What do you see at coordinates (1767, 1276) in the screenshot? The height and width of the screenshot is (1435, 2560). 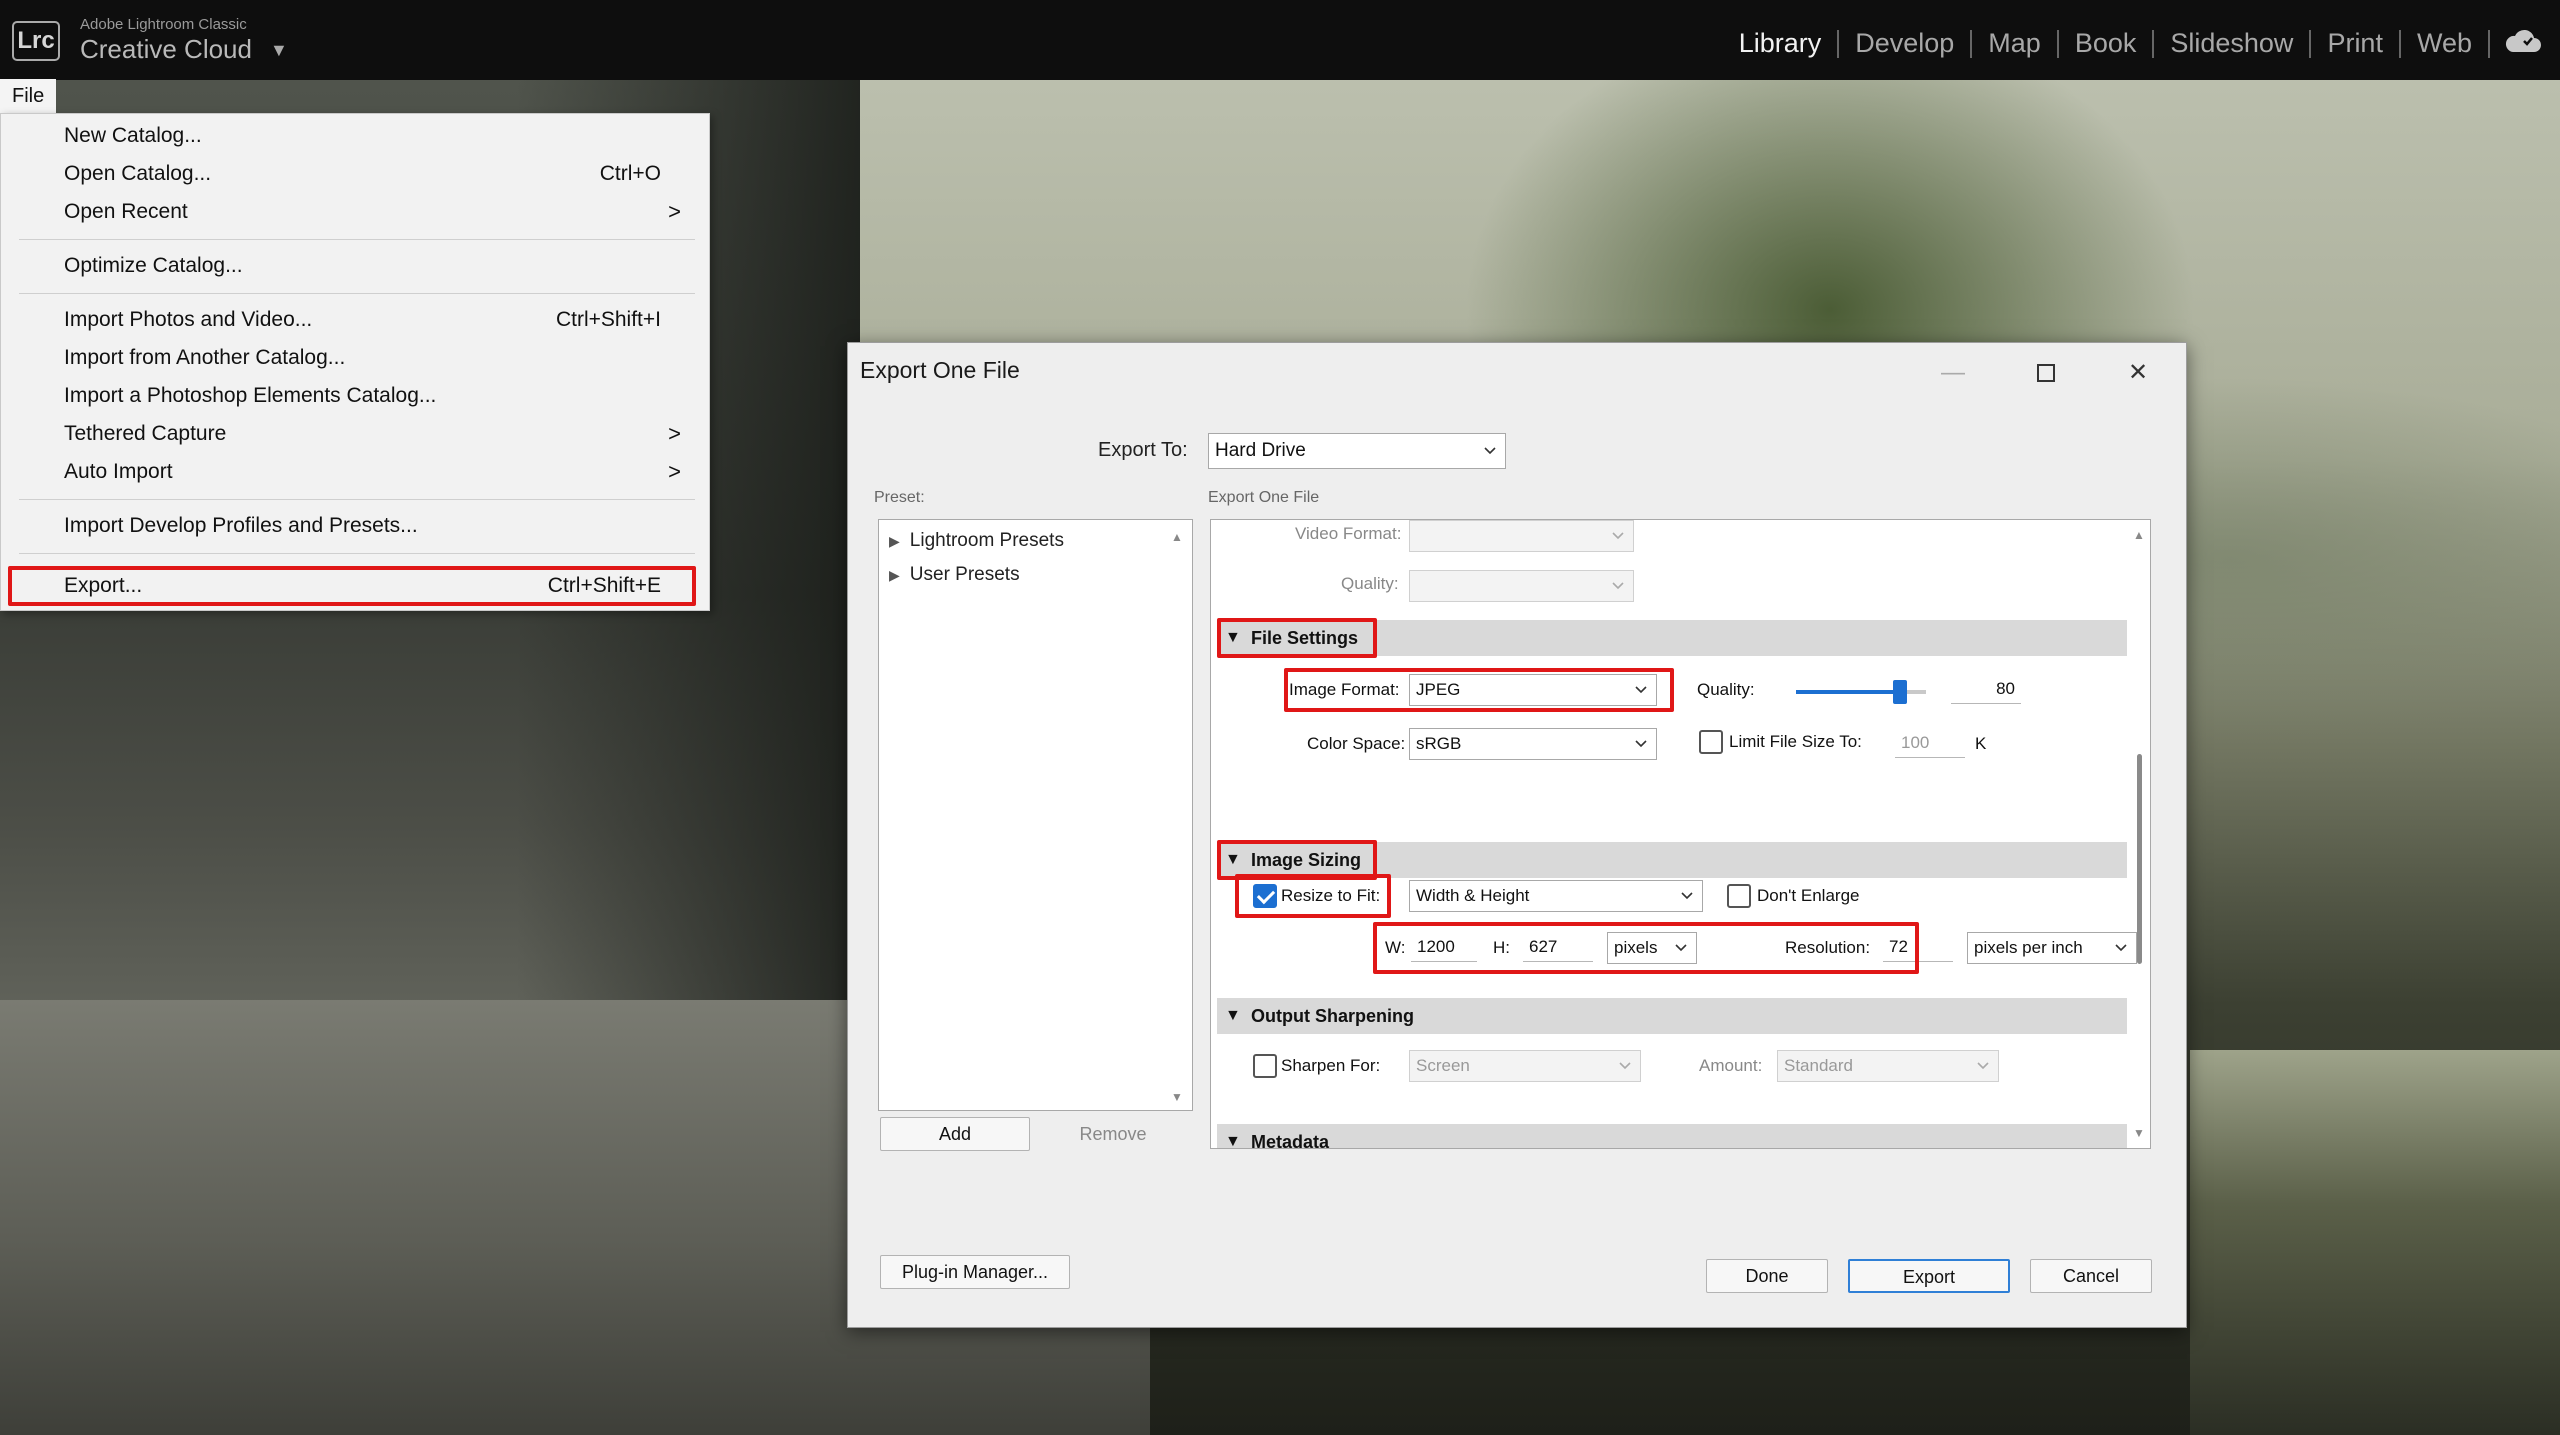 I see `done-button: Done` at bounding box center [1767, 1276].